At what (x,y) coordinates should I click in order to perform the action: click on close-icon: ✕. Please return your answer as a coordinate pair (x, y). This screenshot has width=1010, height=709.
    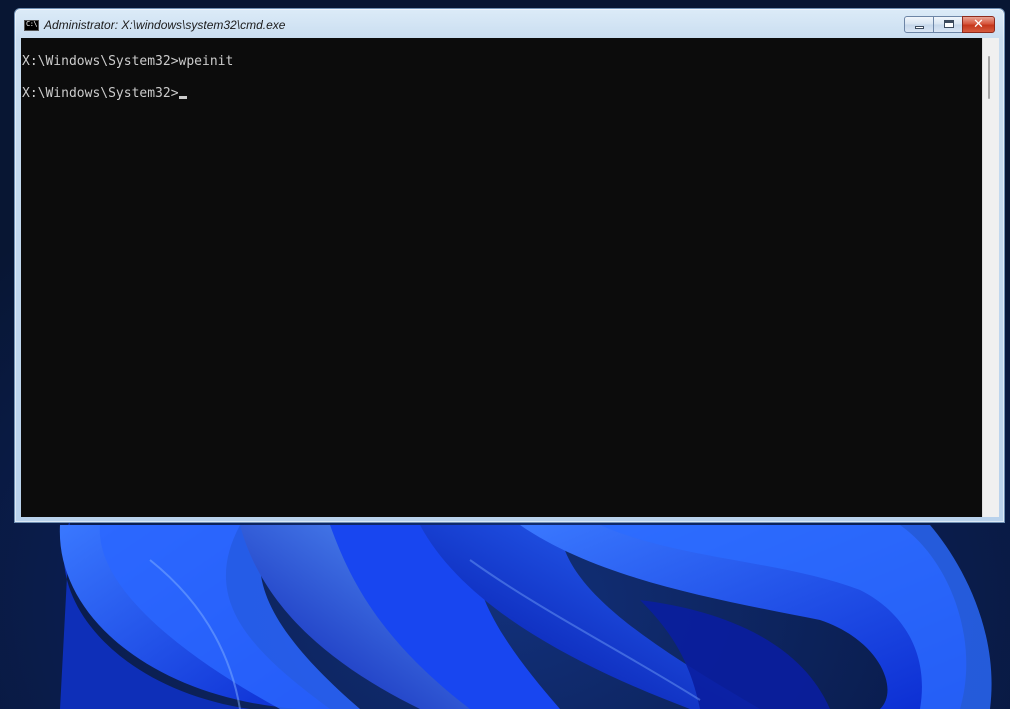
    Looking at the image, I should click on (978, 24).